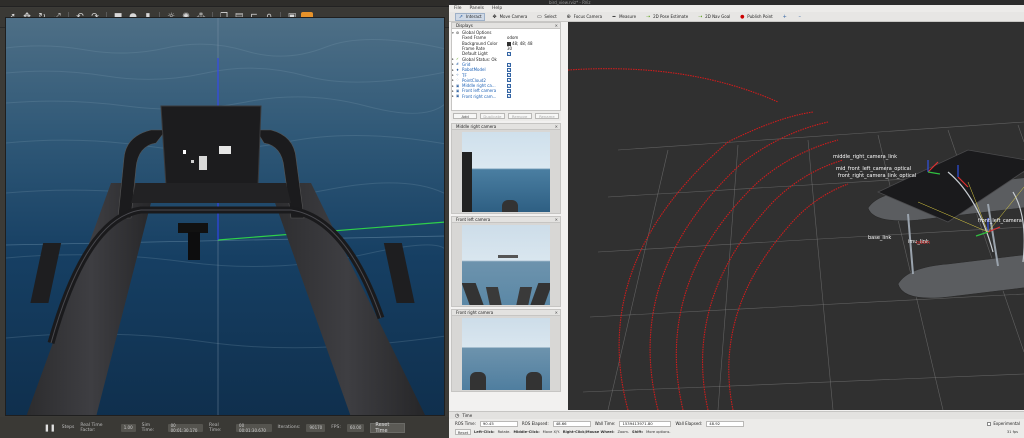  I want to click on tool-nav-goal: ➝ 2D Nav Goal, so click(713, 17).